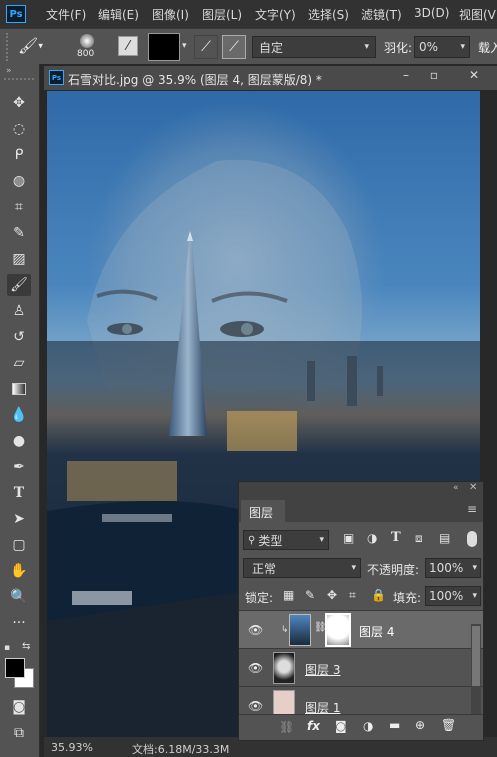  I want to click on lock-image-icon: ✎, so click(310, 595).